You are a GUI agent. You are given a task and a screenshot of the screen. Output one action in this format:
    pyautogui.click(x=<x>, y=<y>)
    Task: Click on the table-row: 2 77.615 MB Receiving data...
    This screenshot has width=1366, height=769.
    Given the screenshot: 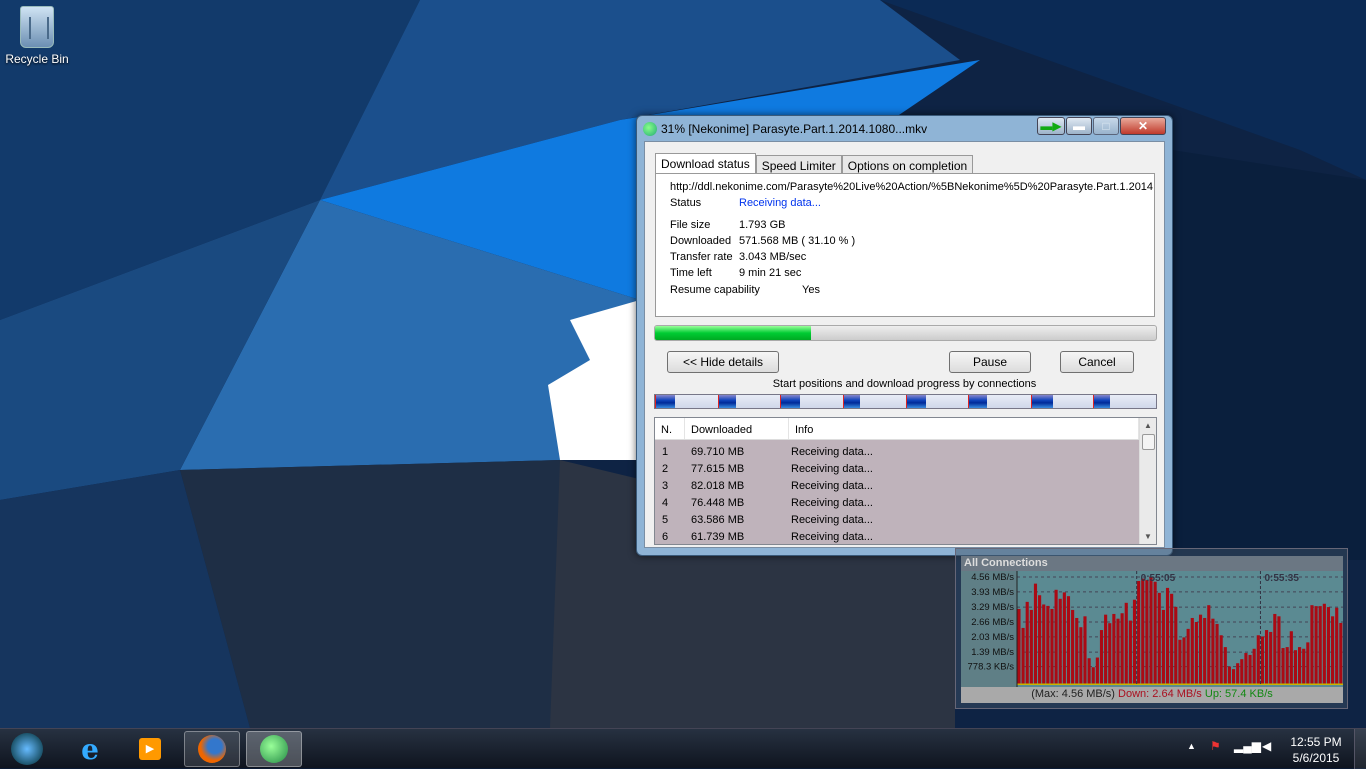 What is the action you would take?
    pyautogui.click(x=905, y=468)
    